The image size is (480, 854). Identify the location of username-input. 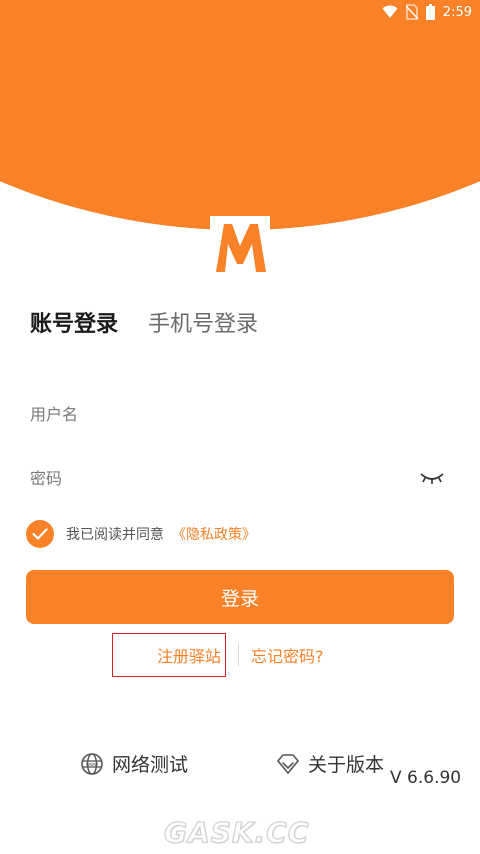
(240, 414).